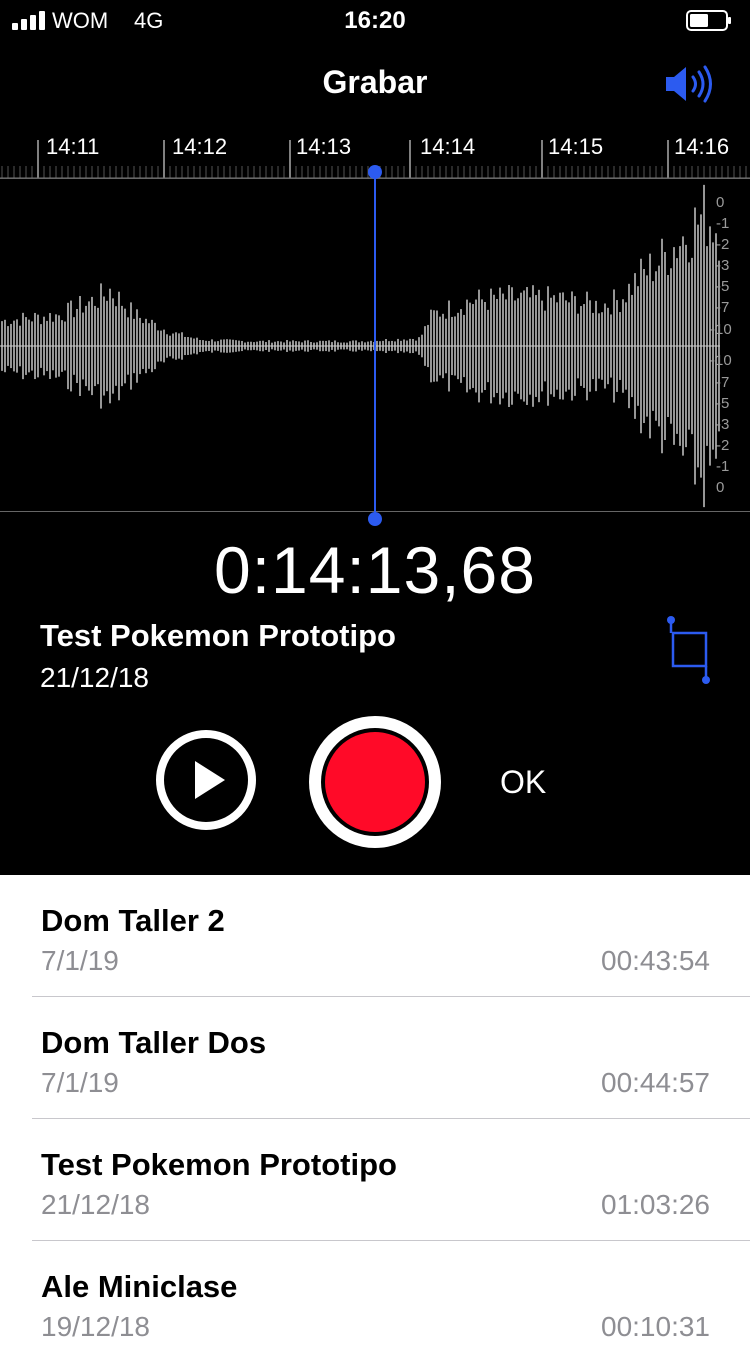 The image size is (750, 1363). I want to click on recording-name: Ale Miniclase, so click(139, 1286).